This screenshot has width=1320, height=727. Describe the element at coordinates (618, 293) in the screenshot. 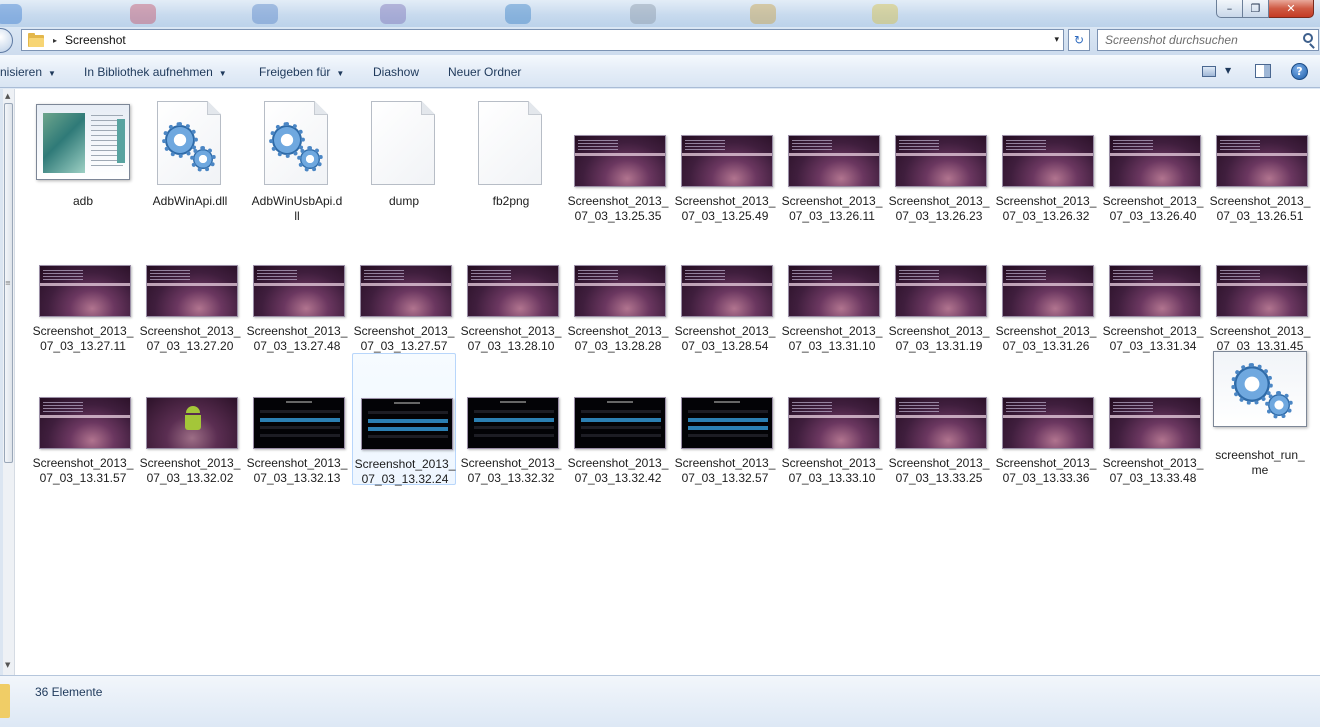

I see `file-item: Screenshot_2013_ 07_03_13.28.28` at that location.